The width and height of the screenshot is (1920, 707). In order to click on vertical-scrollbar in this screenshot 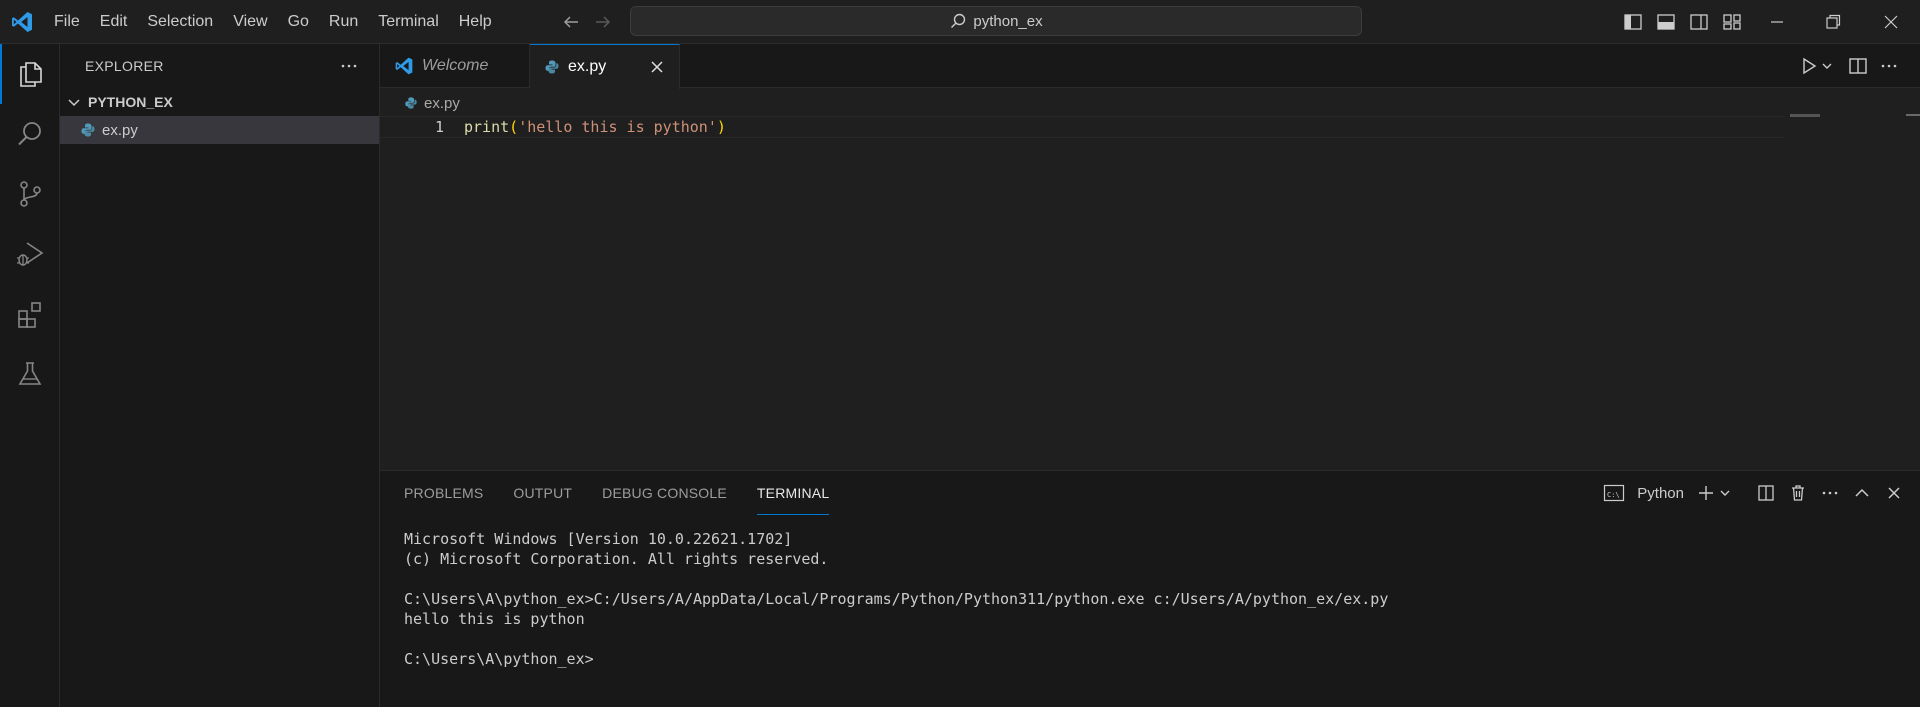, I will do `click(1913, 115)`.